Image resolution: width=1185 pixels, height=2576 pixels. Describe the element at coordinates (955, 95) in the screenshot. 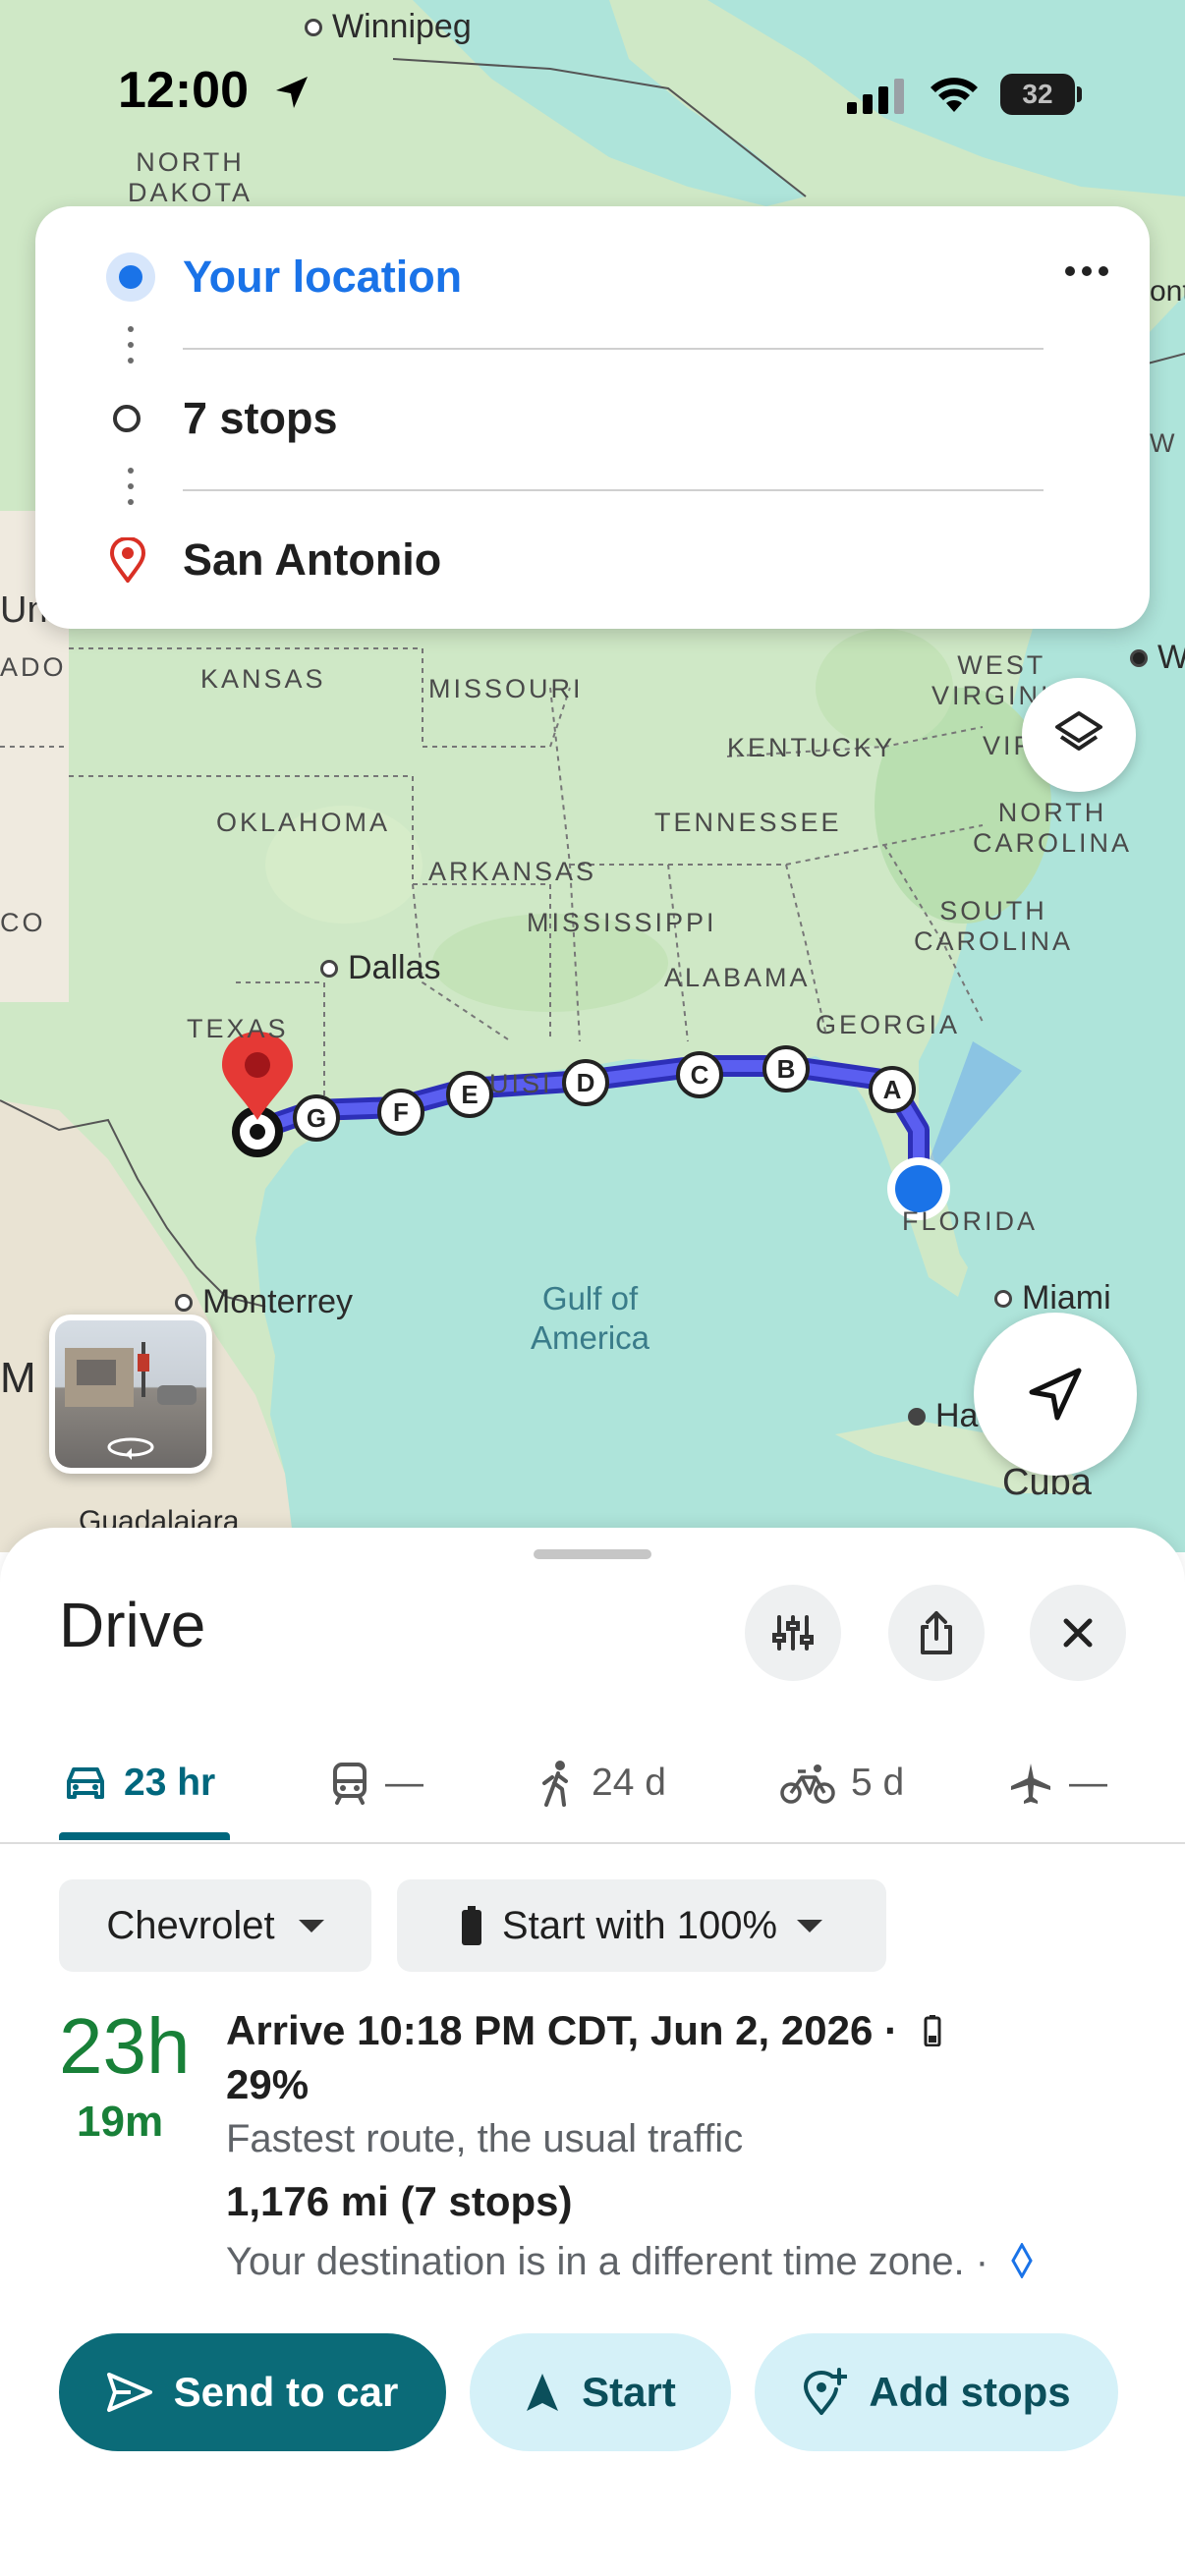

I see `wifi-icon` at that location.